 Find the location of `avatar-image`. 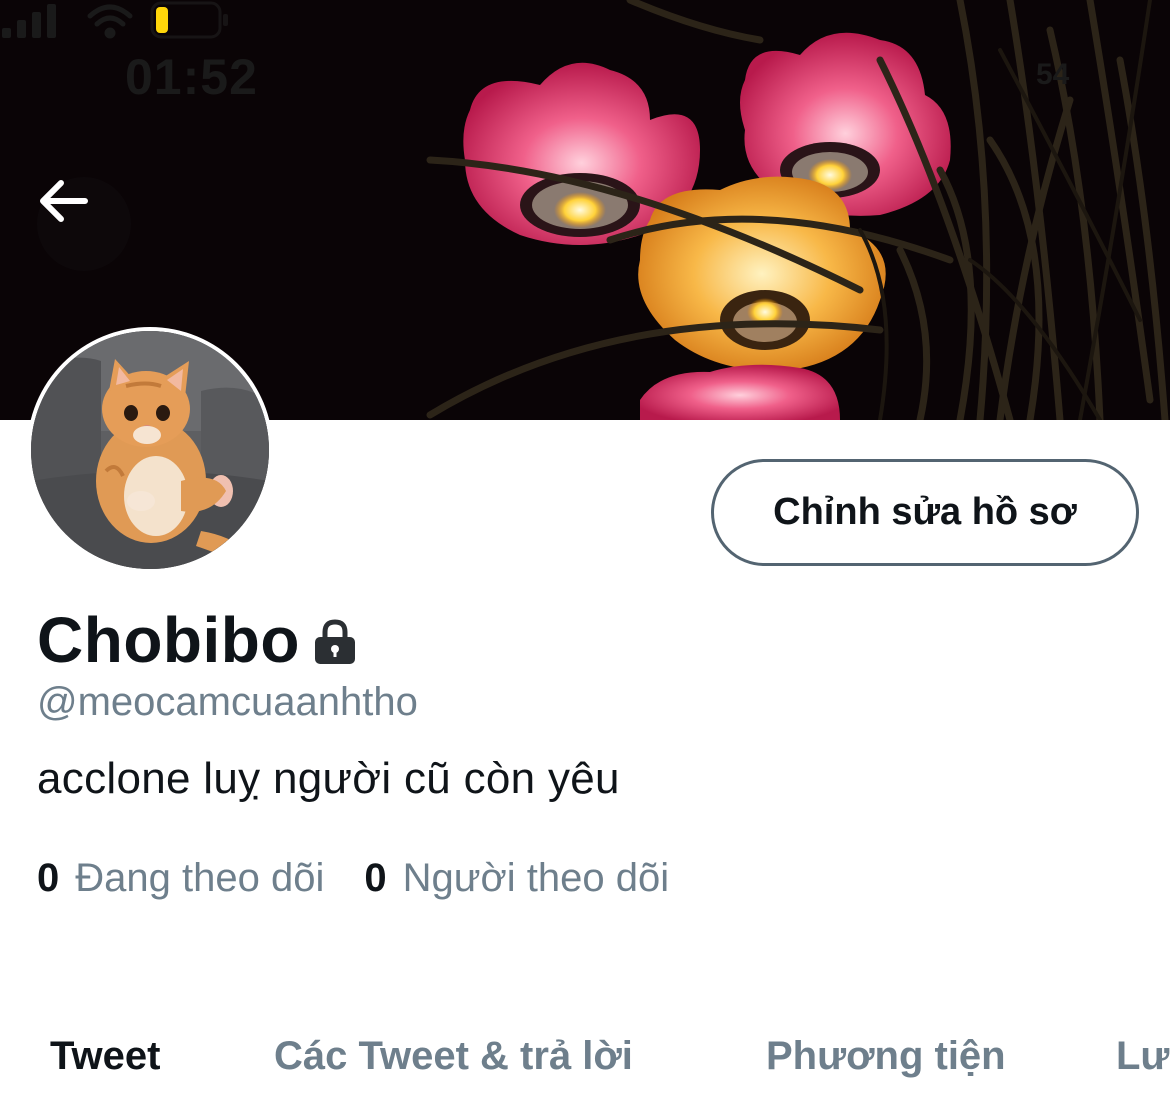

avatar-image is located at coordinates (150, 450).